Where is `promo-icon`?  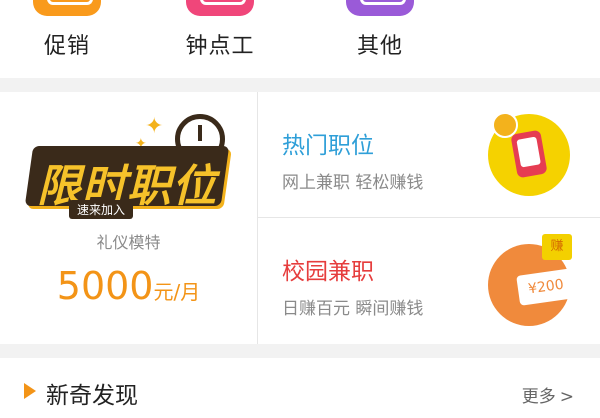
promo-icon is located at coordinates (67, 8).